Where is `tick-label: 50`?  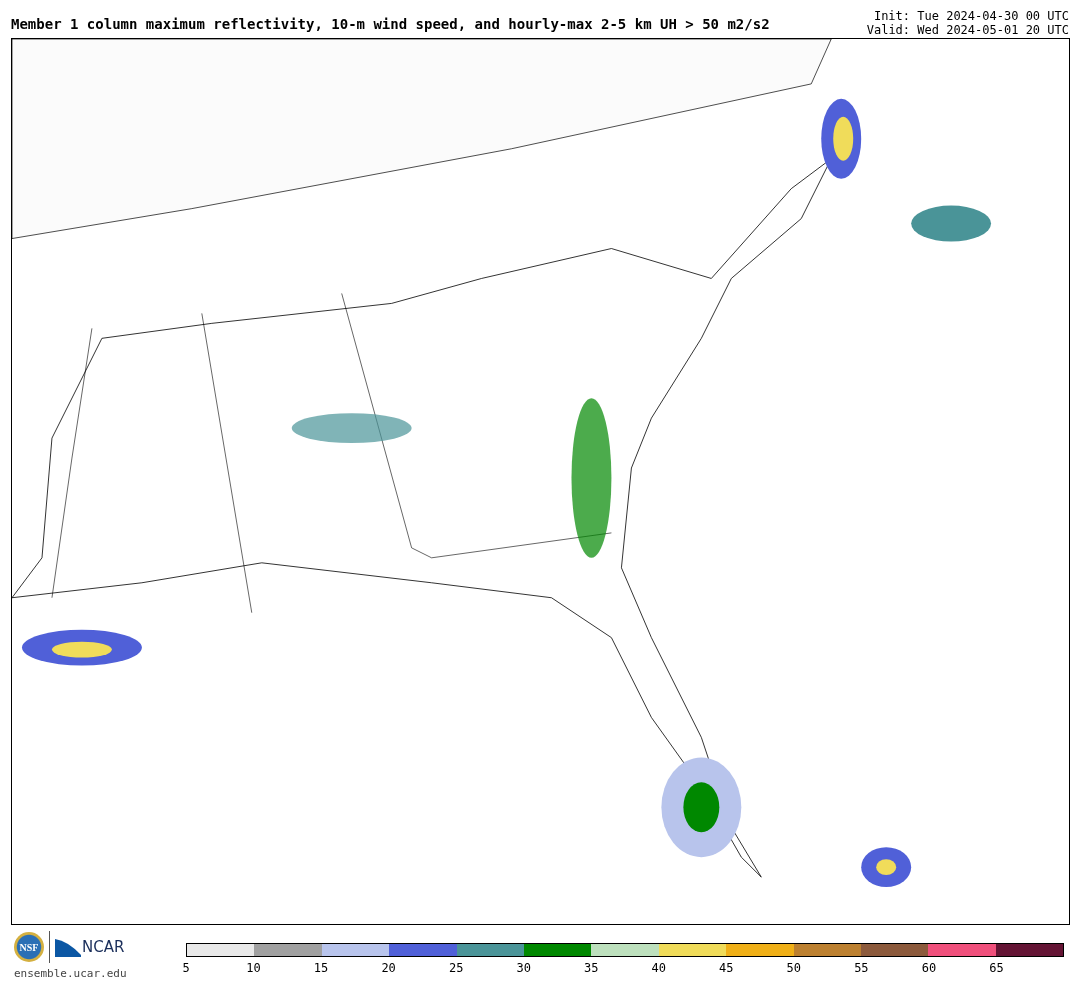 tick-label: 50 is located at coordinates (794, 968).